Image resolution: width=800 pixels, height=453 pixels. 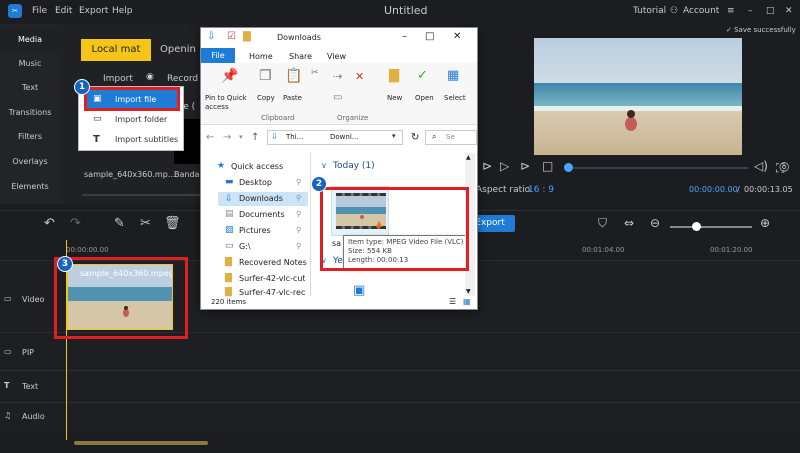 What do you see at coordinates (457, 36) in the screenshot?
I see `explorer-close-icon: ✕` at bounding box center [457, 36].